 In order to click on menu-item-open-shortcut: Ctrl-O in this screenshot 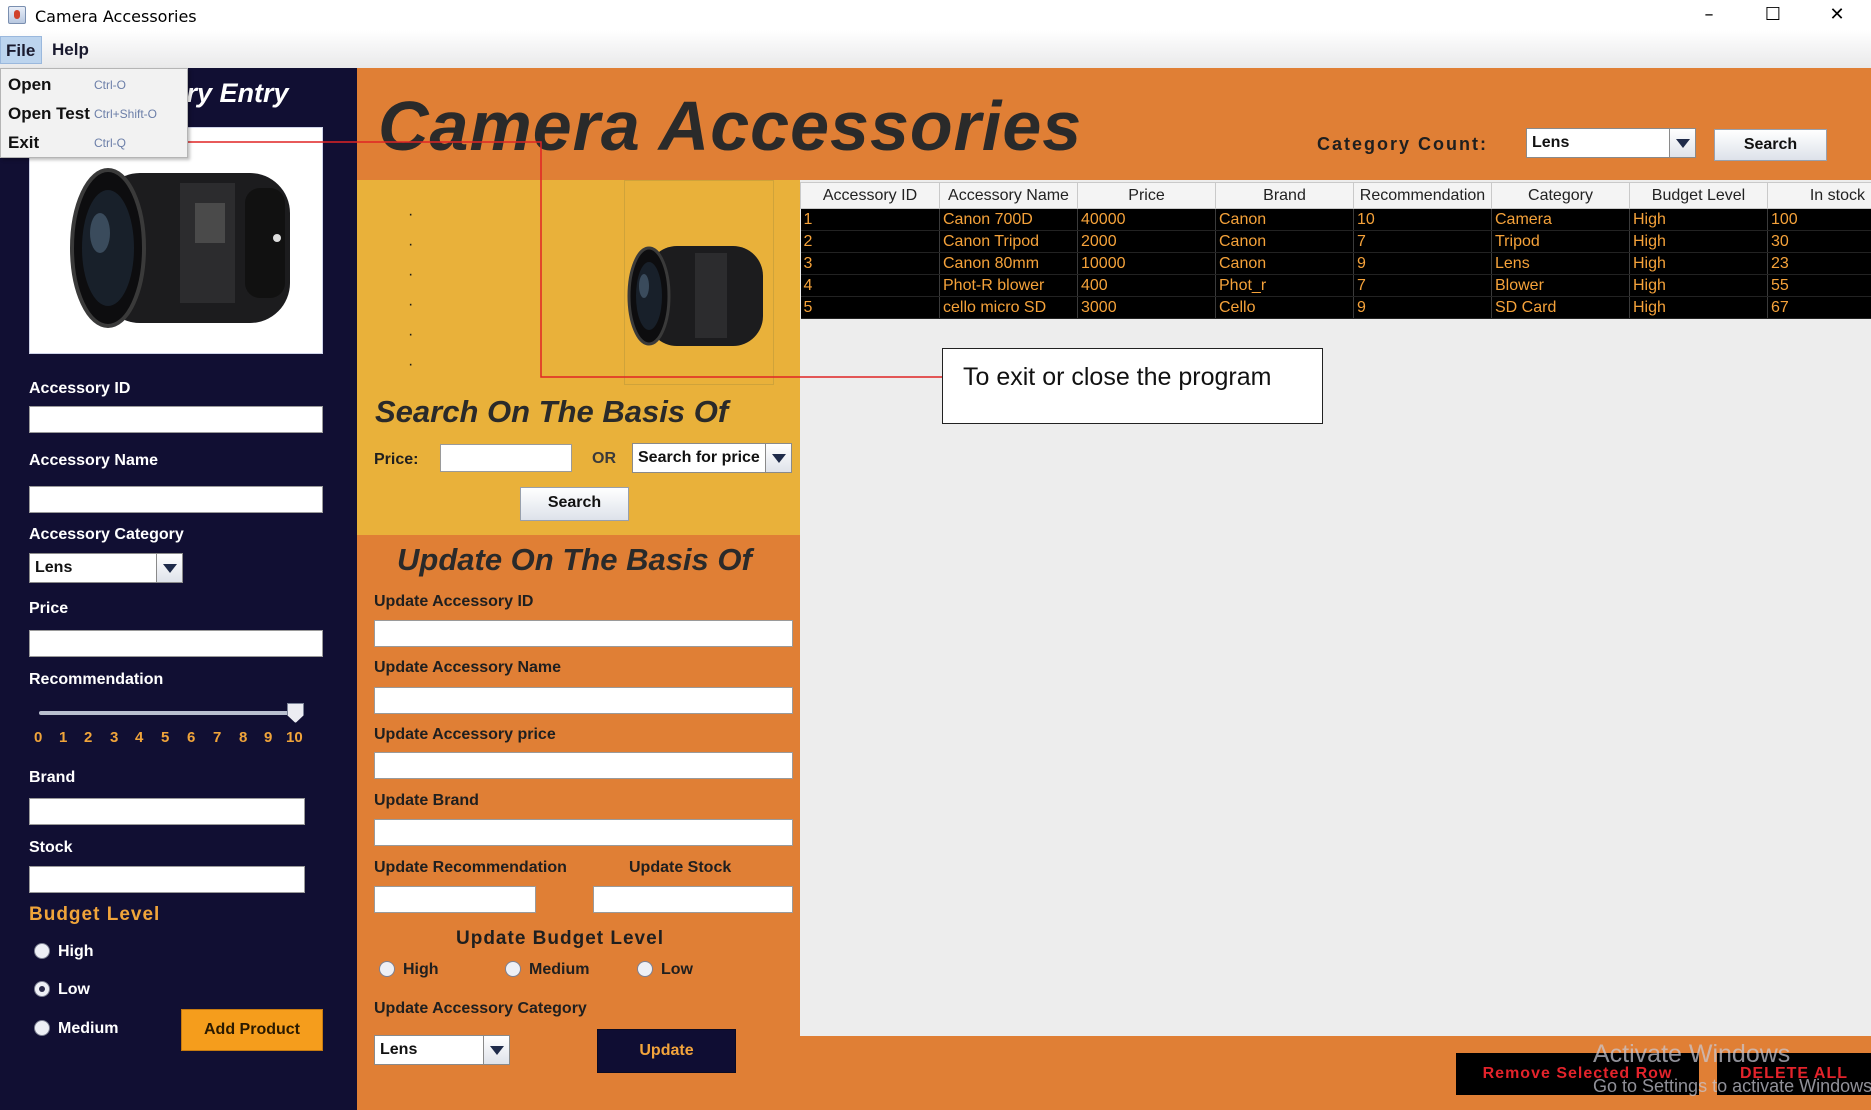, I will do `click(110, 85)`.